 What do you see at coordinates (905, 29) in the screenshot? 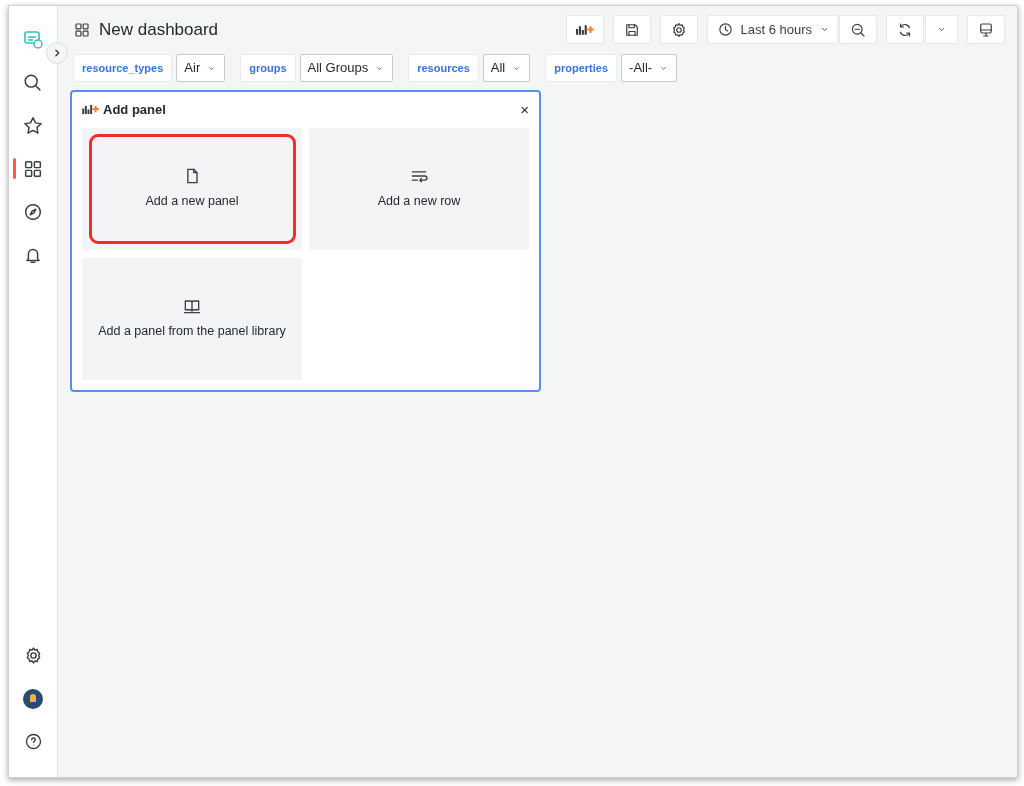
I see `refresh-button` at bounding box center [905, 29].